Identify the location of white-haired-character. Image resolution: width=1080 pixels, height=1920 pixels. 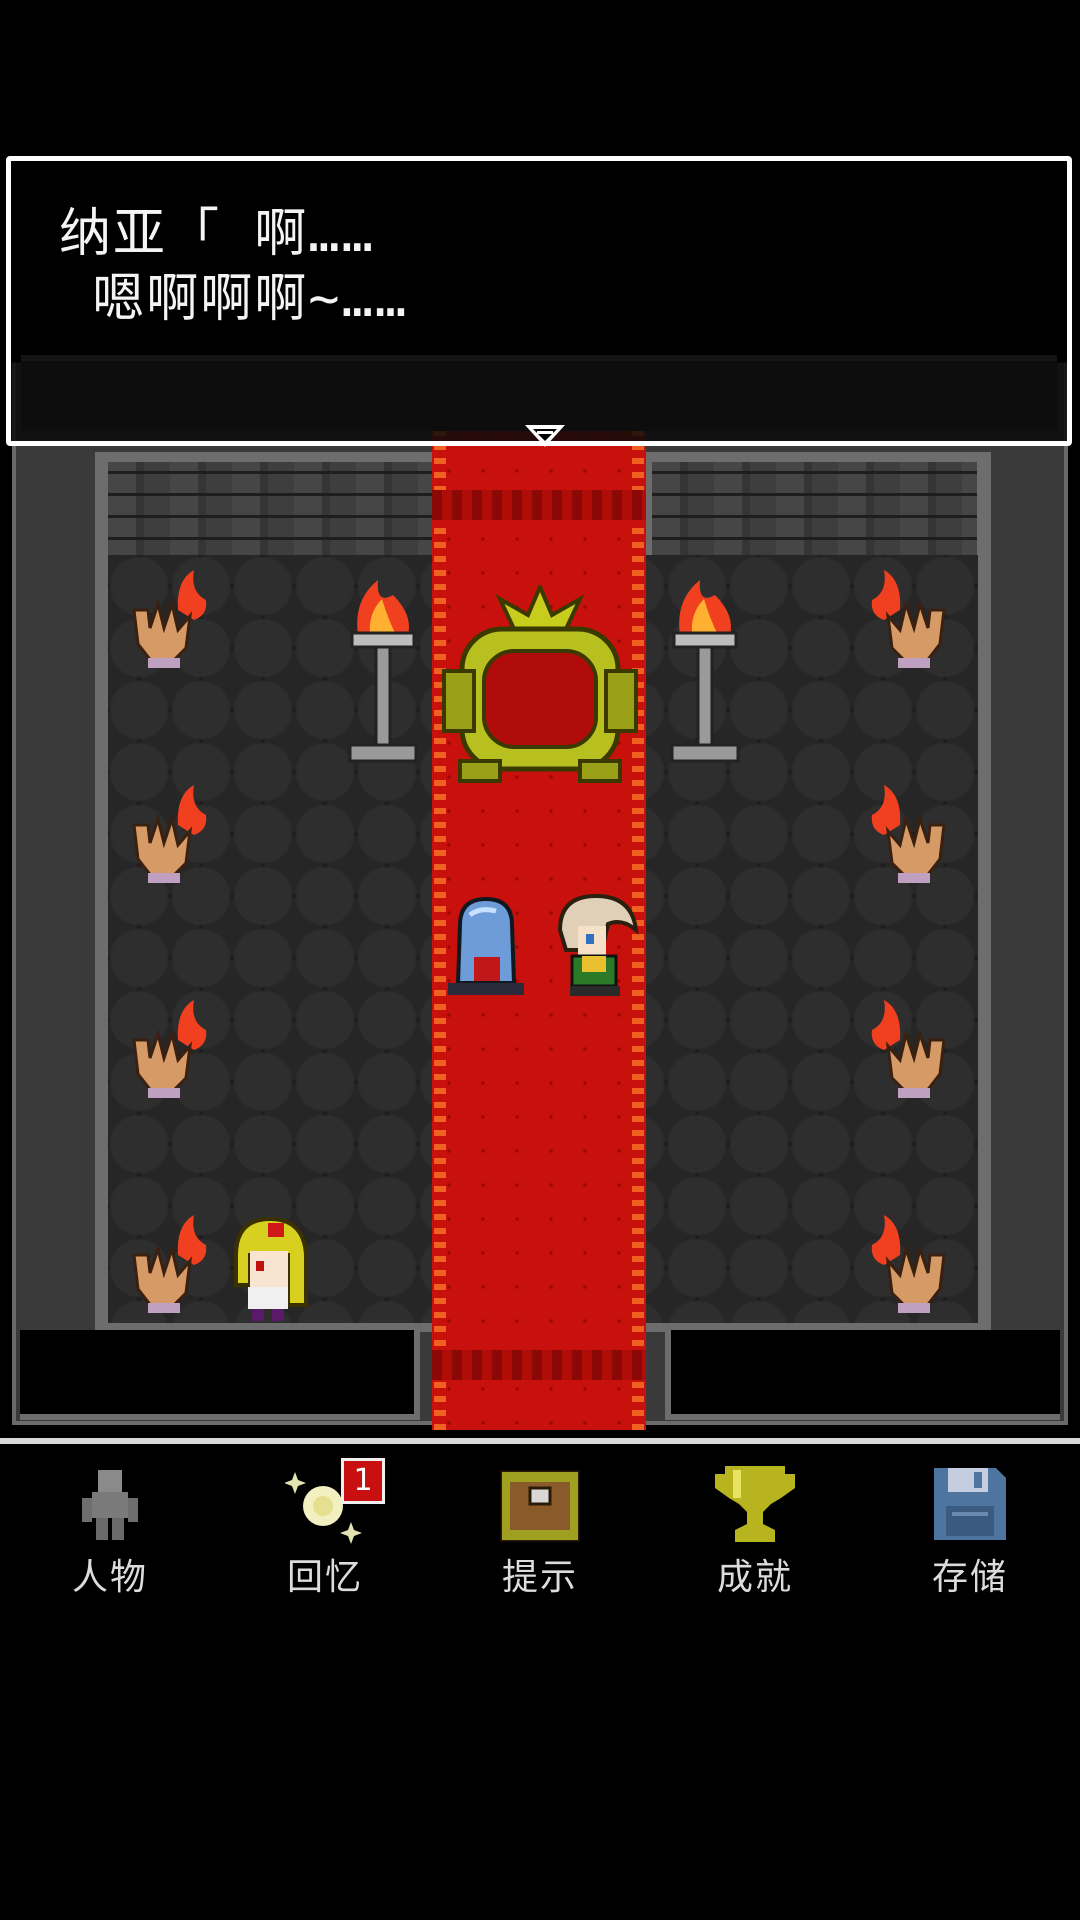
(597, 945).